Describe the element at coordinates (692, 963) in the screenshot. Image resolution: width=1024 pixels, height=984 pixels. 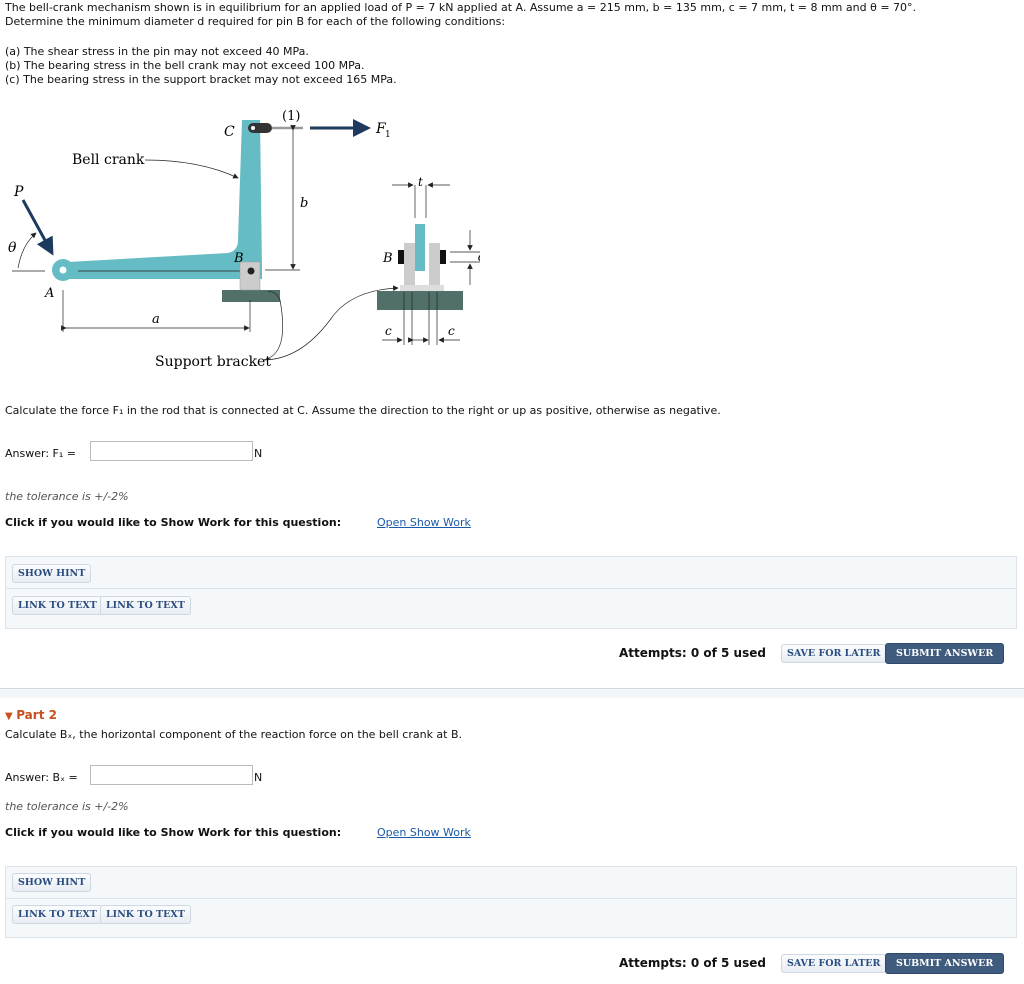
I see `part2-attempts: Attempts: 0 of 5 used` at that location.